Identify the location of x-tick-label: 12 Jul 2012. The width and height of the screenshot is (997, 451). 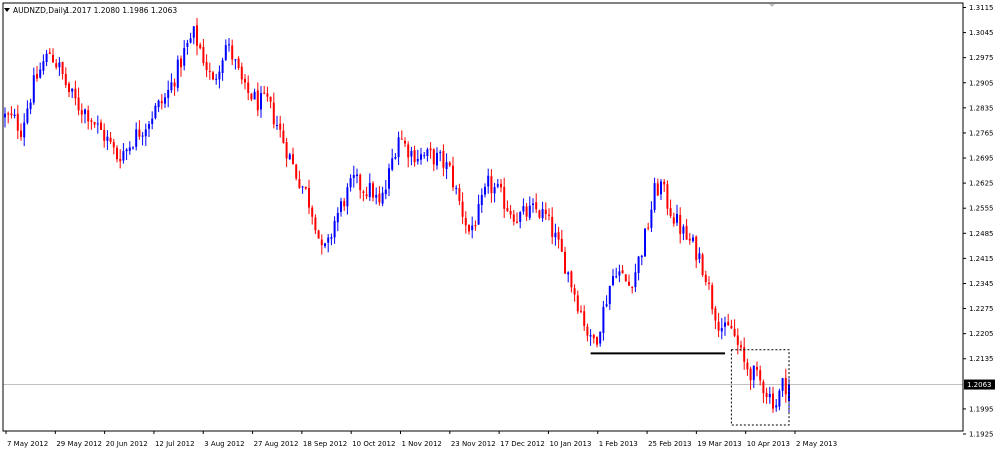
(175, 444).